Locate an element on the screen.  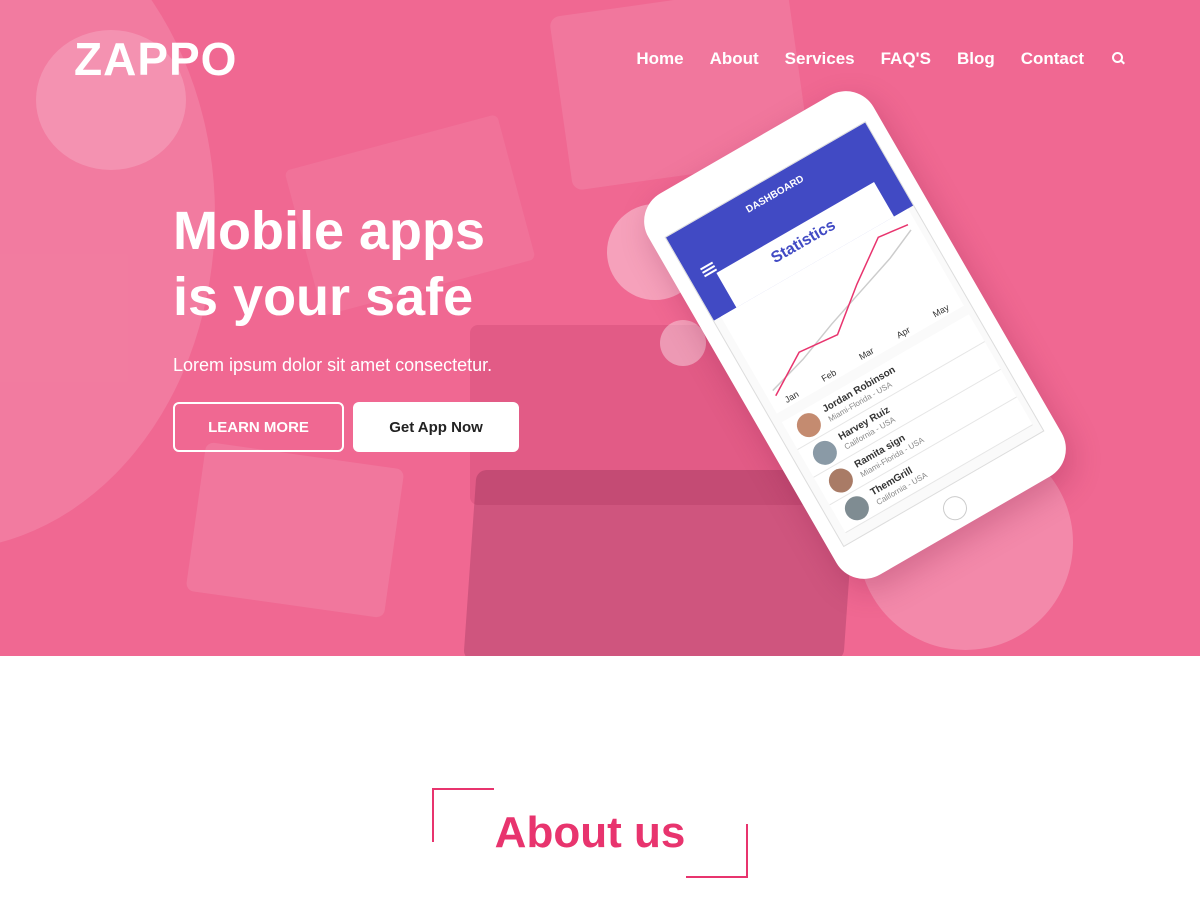
nav-blog: Blog is located at coordinates (976, 59).